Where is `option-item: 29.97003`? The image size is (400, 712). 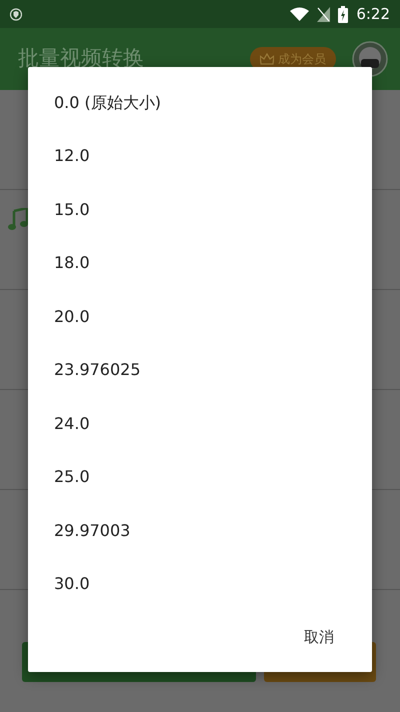
option-item: 29.97003 is located at coordinates (92, 530).